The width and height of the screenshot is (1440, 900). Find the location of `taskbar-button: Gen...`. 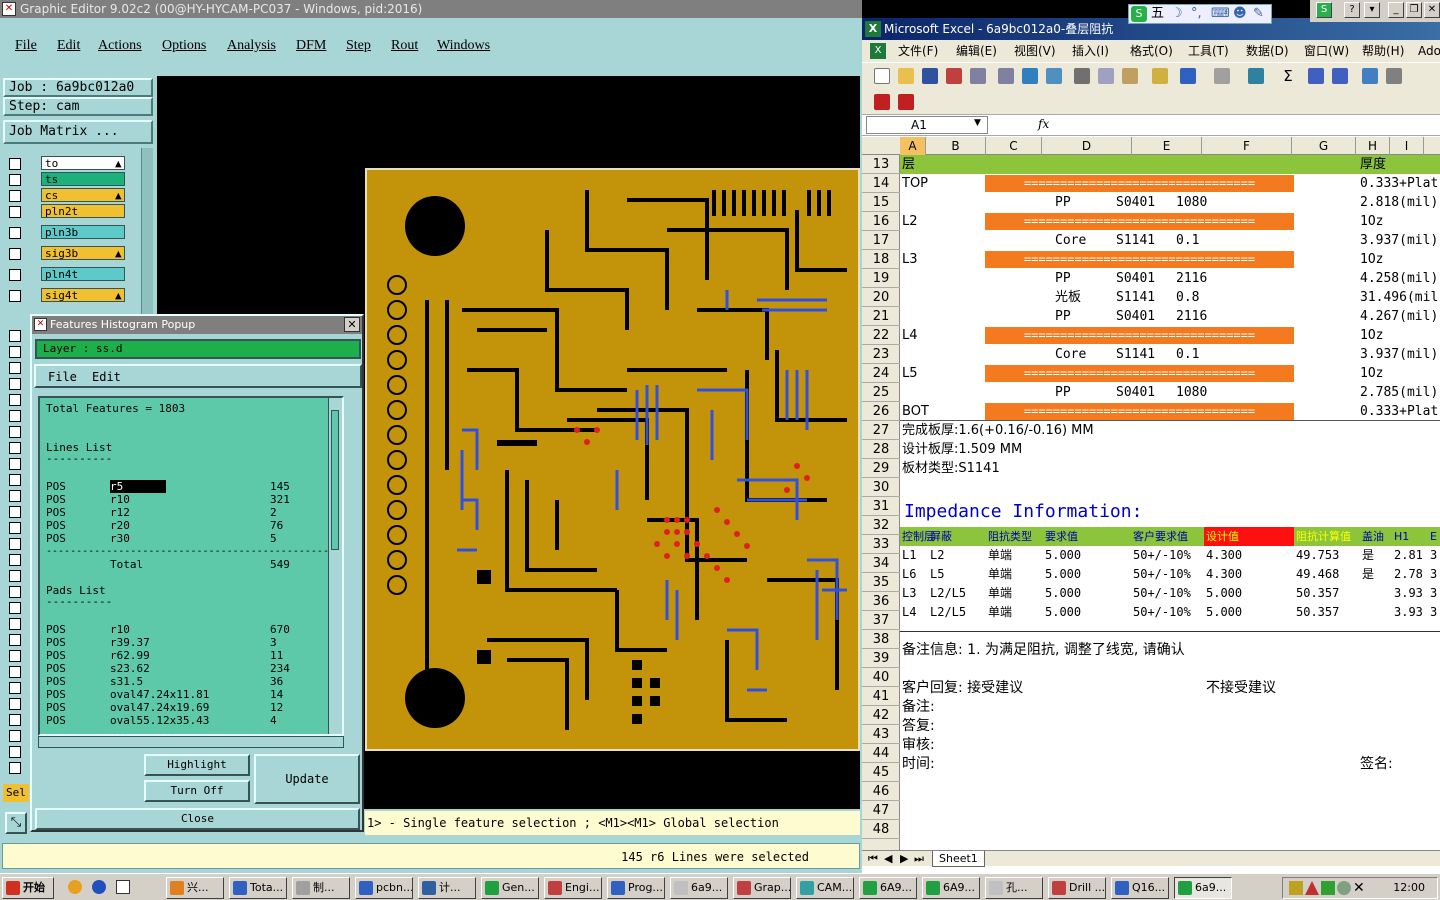

taskbar-button: Gen... is located at coordinates (510, 888).